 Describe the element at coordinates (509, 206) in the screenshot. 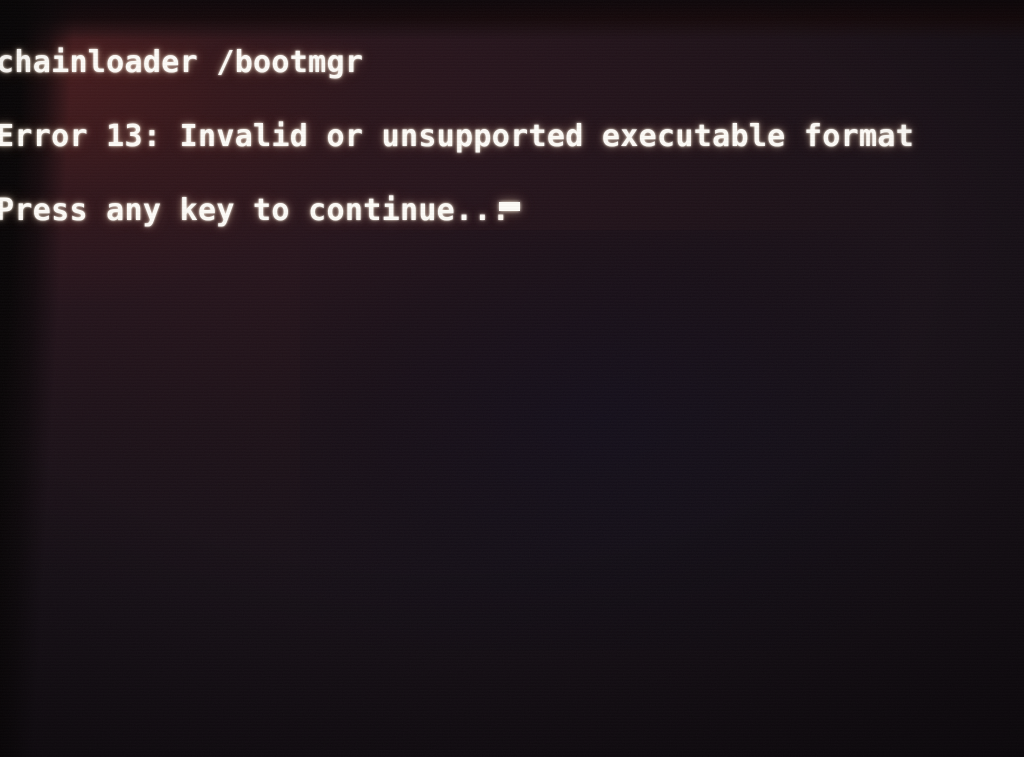

I see `text-cursor` at that location.